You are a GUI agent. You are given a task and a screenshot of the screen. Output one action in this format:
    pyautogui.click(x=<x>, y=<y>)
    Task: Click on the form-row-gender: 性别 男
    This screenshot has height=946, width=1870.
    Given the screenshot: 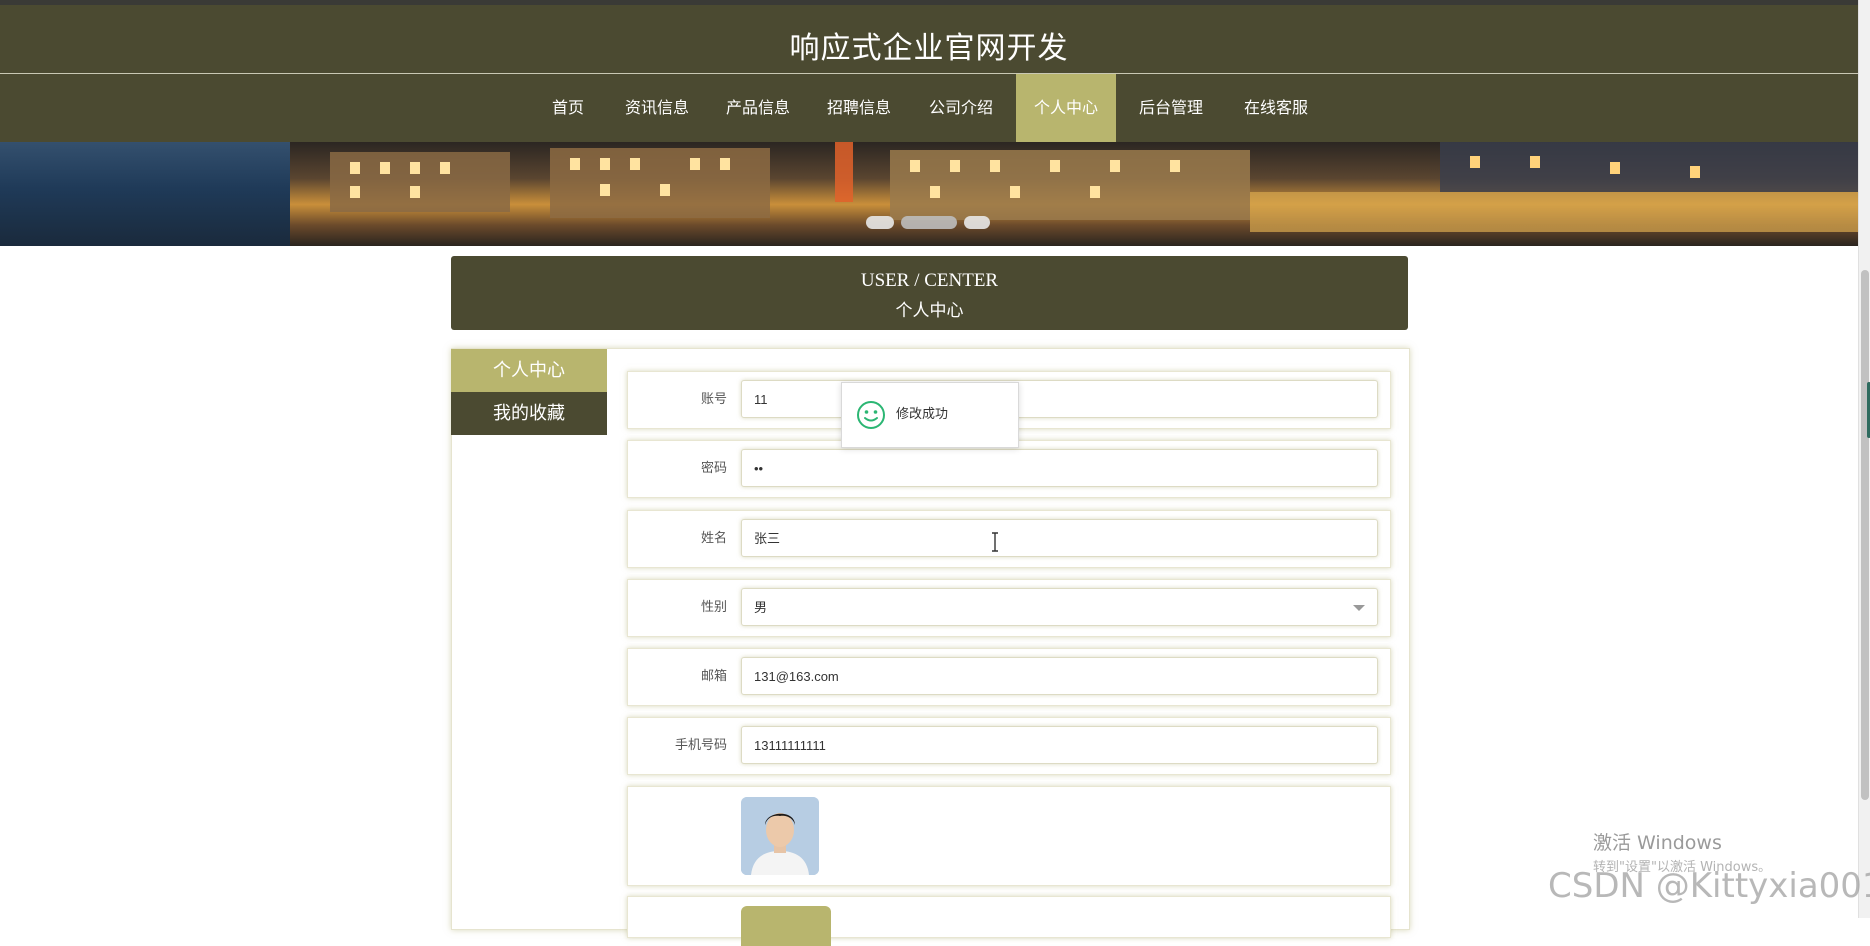 What is the action you would take?
    pyautogui.click(x=1009, y=608)
    